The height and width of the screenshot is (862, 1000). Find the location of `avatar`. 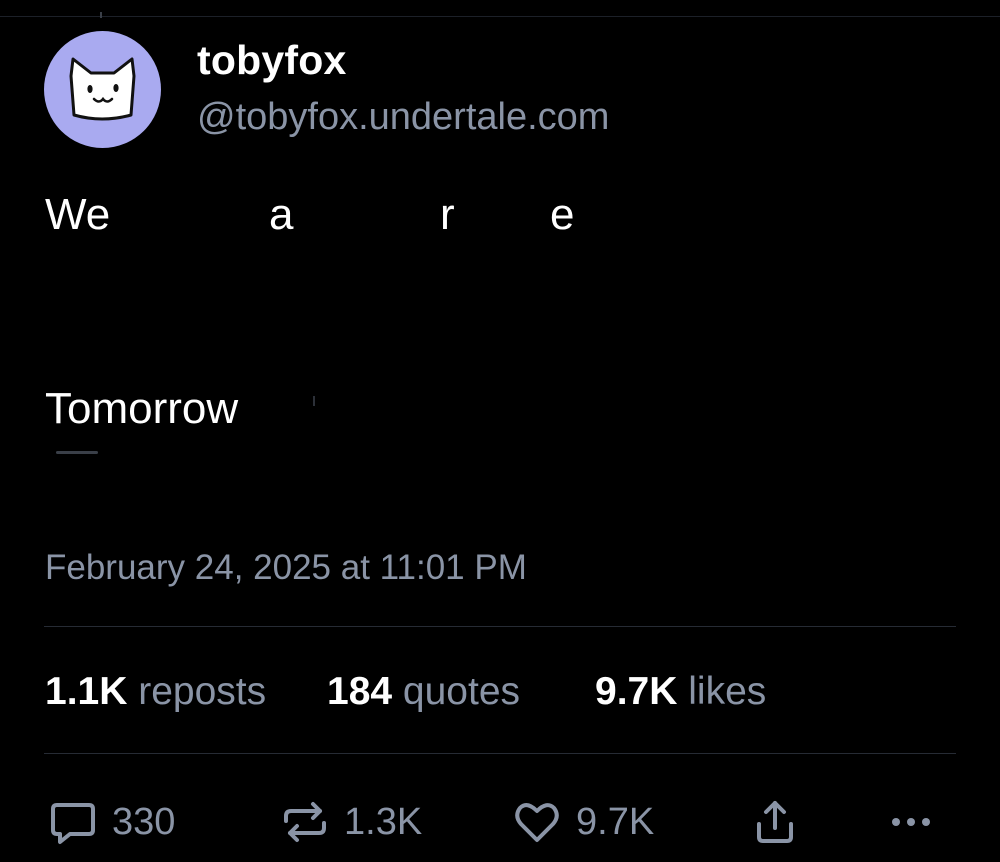

avatar is located at coordinates (102, 89).